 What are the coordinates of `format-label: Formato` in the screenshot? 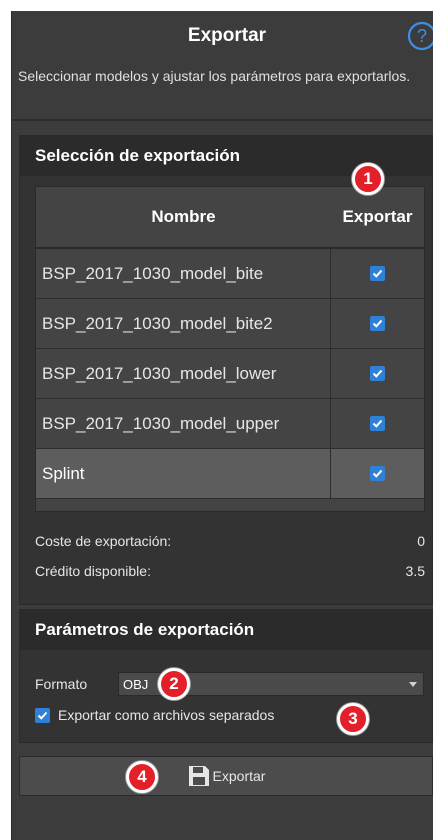 It's located at (61, 684).